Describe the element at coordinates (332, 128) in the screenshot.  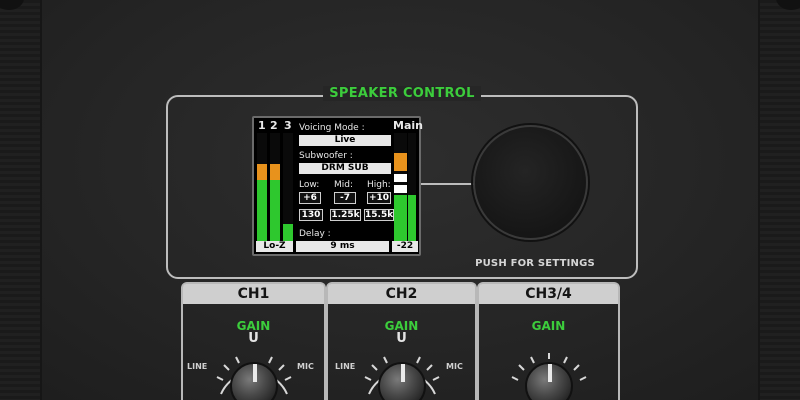
I see `voicing-mode-label: Voicing Mode :` at that location.